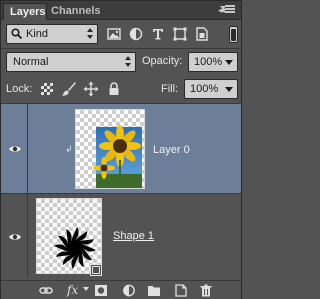 This screenshot has height=299, width=320. I want to click on divider, so click(121, 48).